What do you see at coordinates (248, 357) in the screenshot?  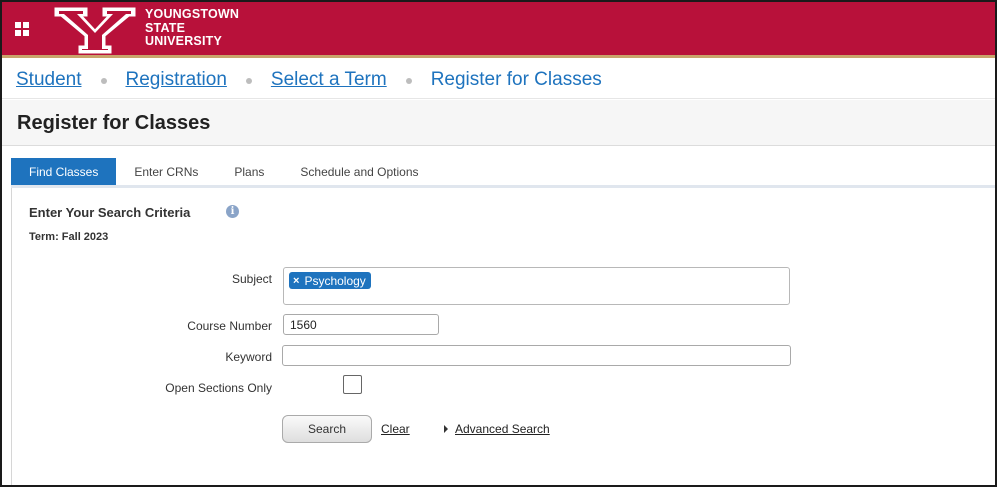 I see `keyword-label: Keyword` at bounding box center [248, 357].